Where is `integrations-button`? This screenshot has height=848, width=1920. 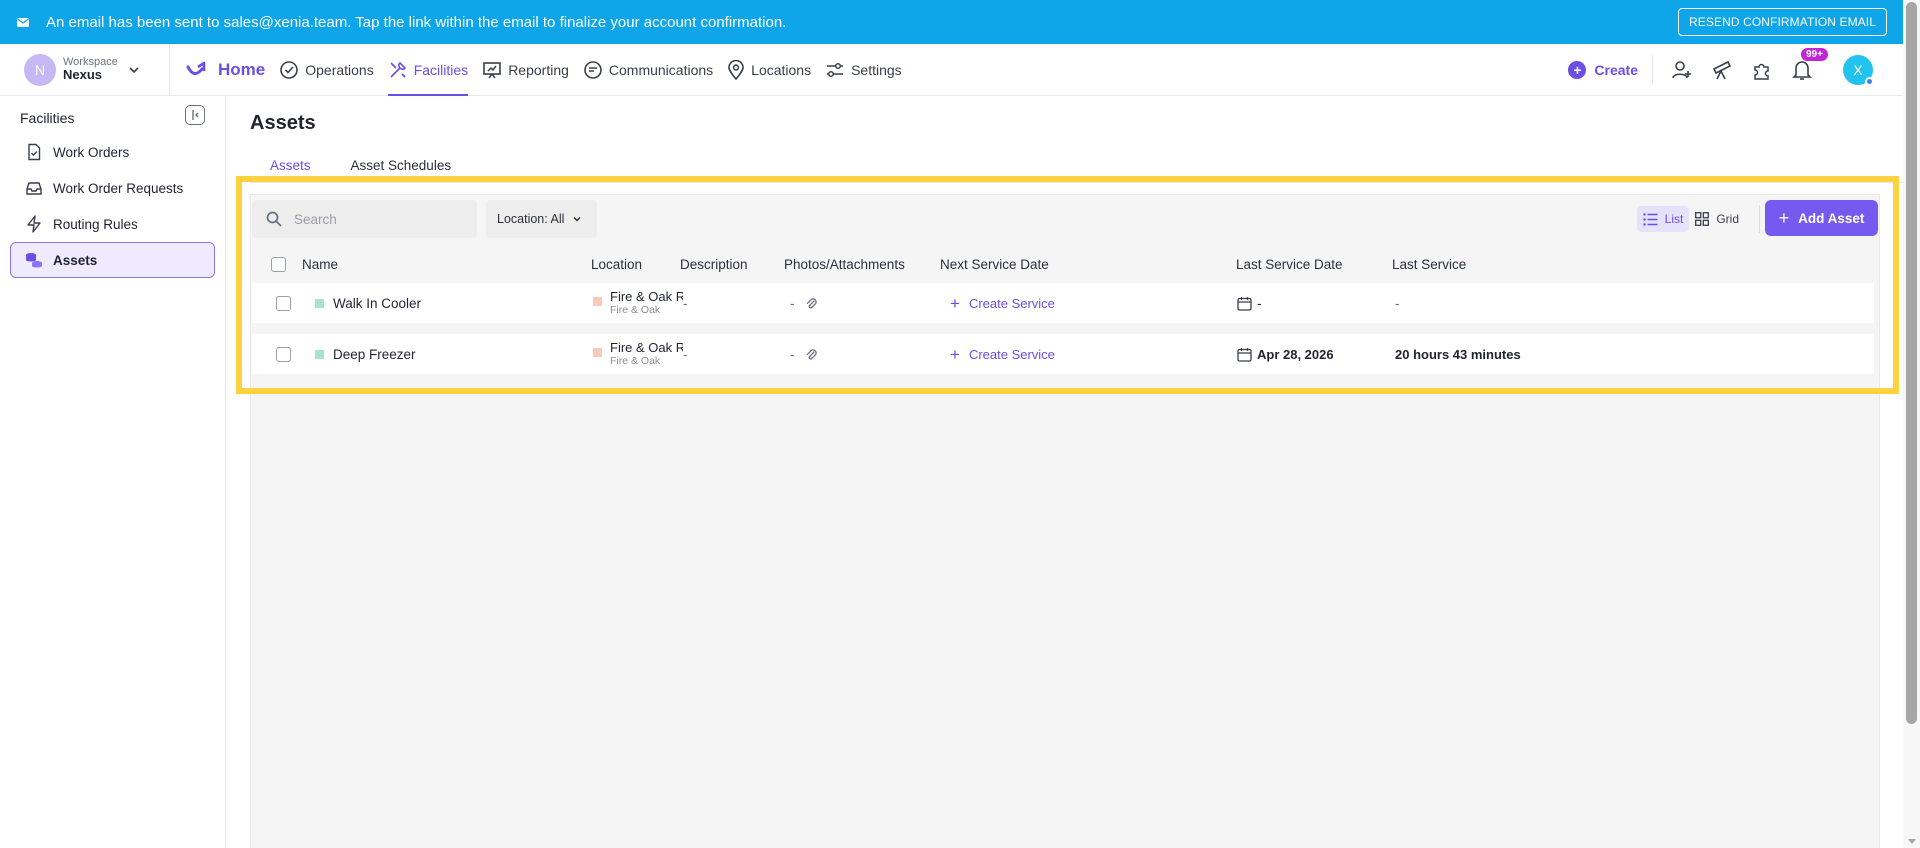
integrations-button is located at coordinates (1762, 70).